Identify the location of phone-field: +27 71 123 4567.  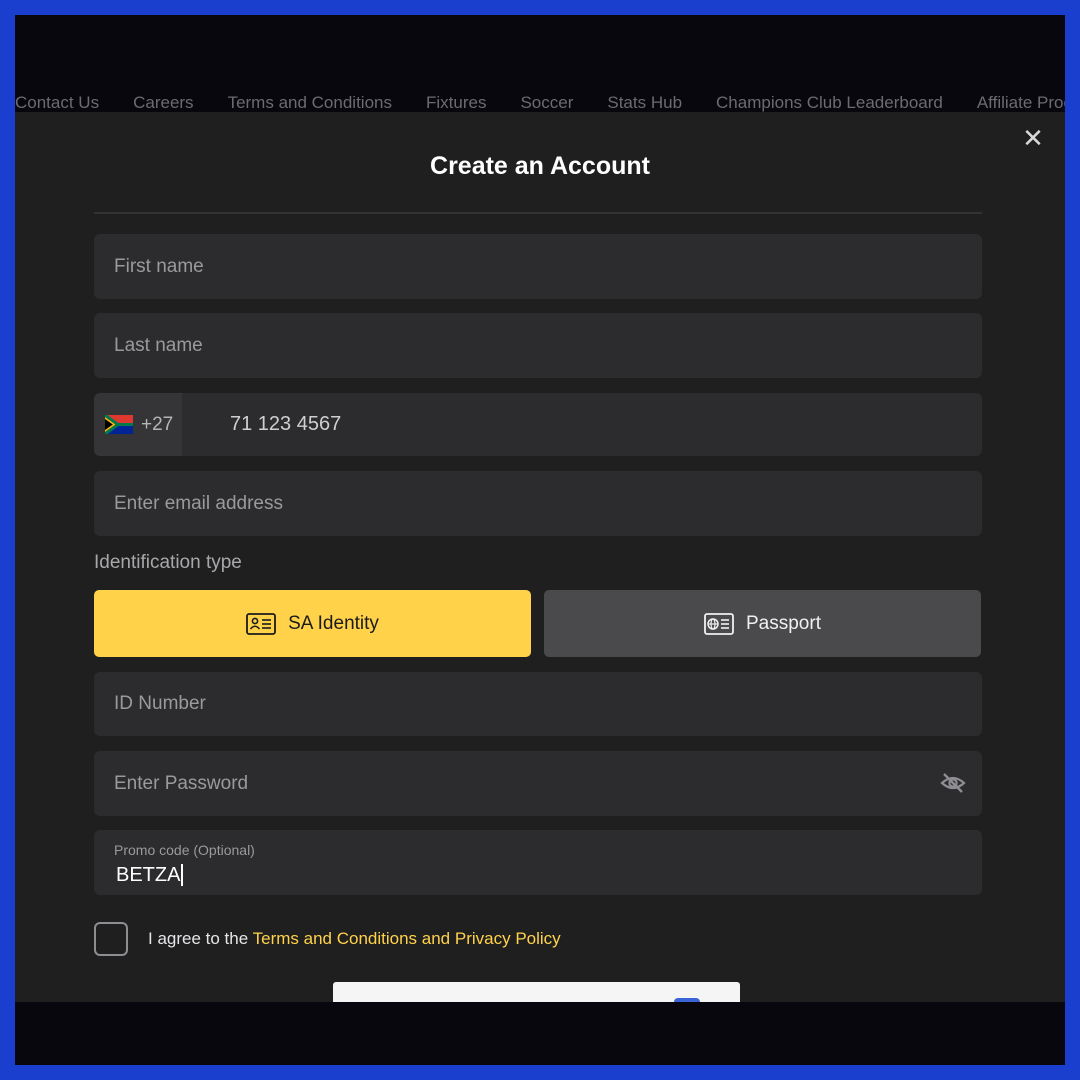
(538, 424).